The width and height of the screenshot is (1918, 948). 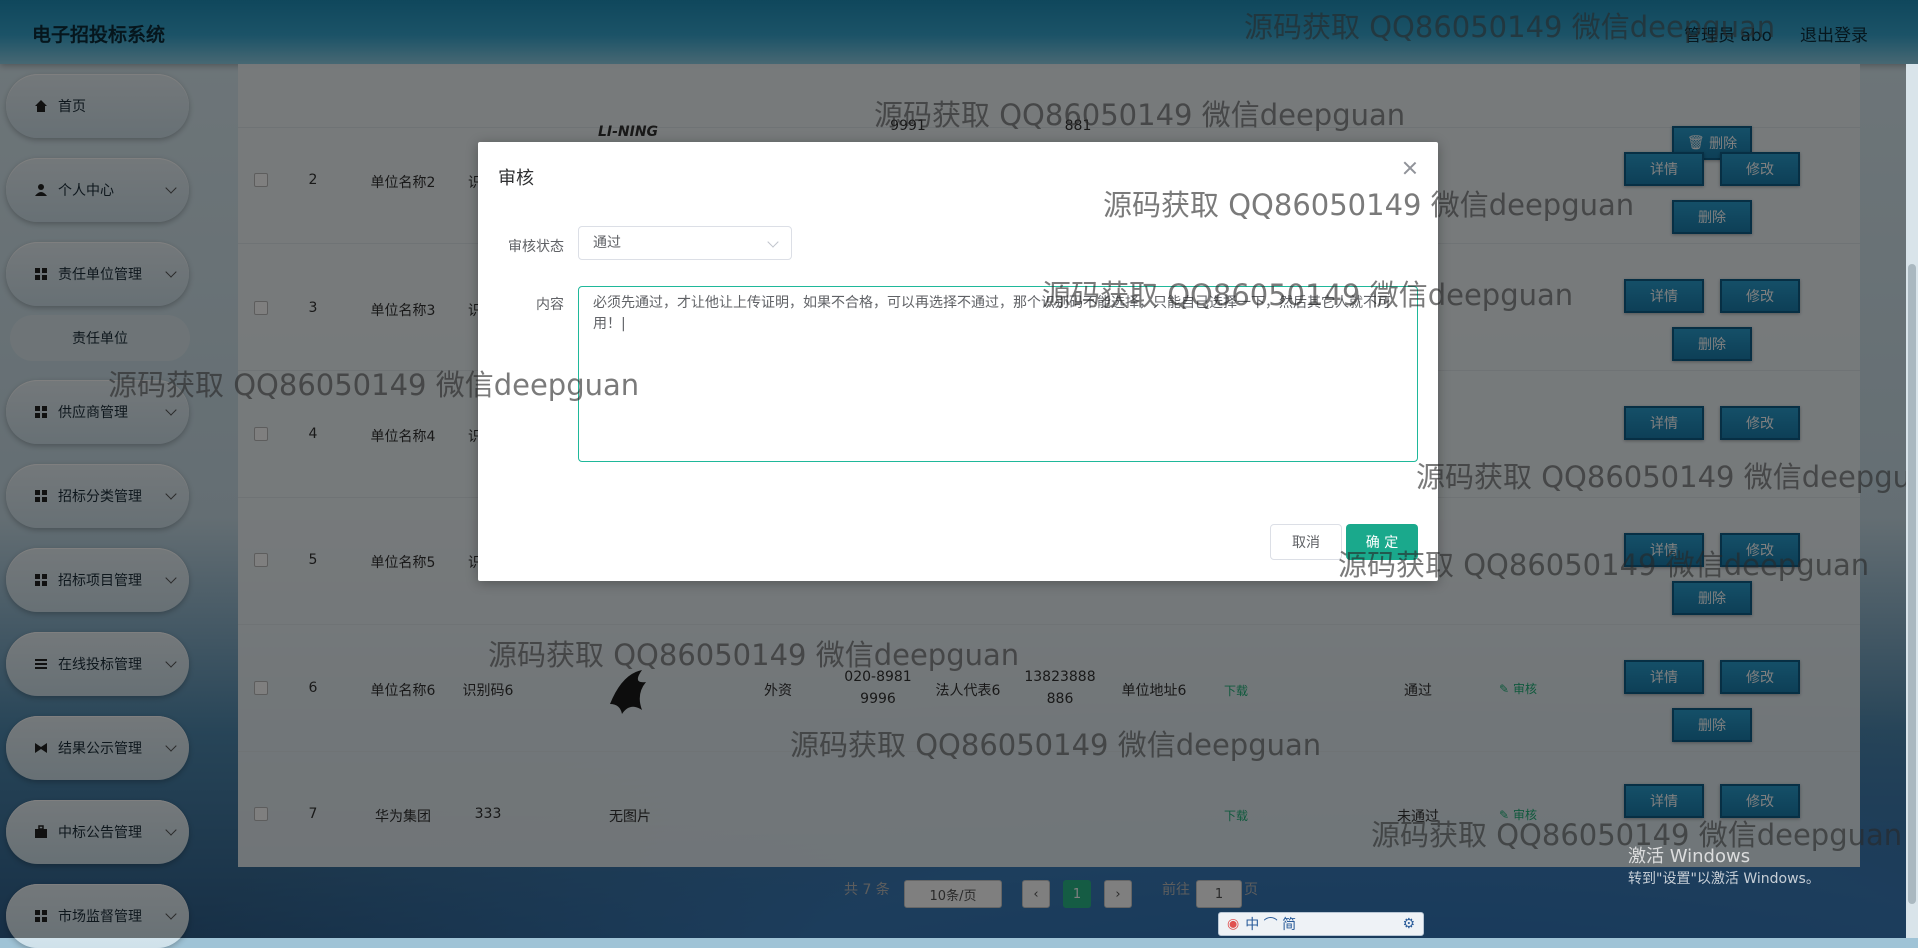 I want to click on gear-icon: ⚙, so click(x=1408, y=924).